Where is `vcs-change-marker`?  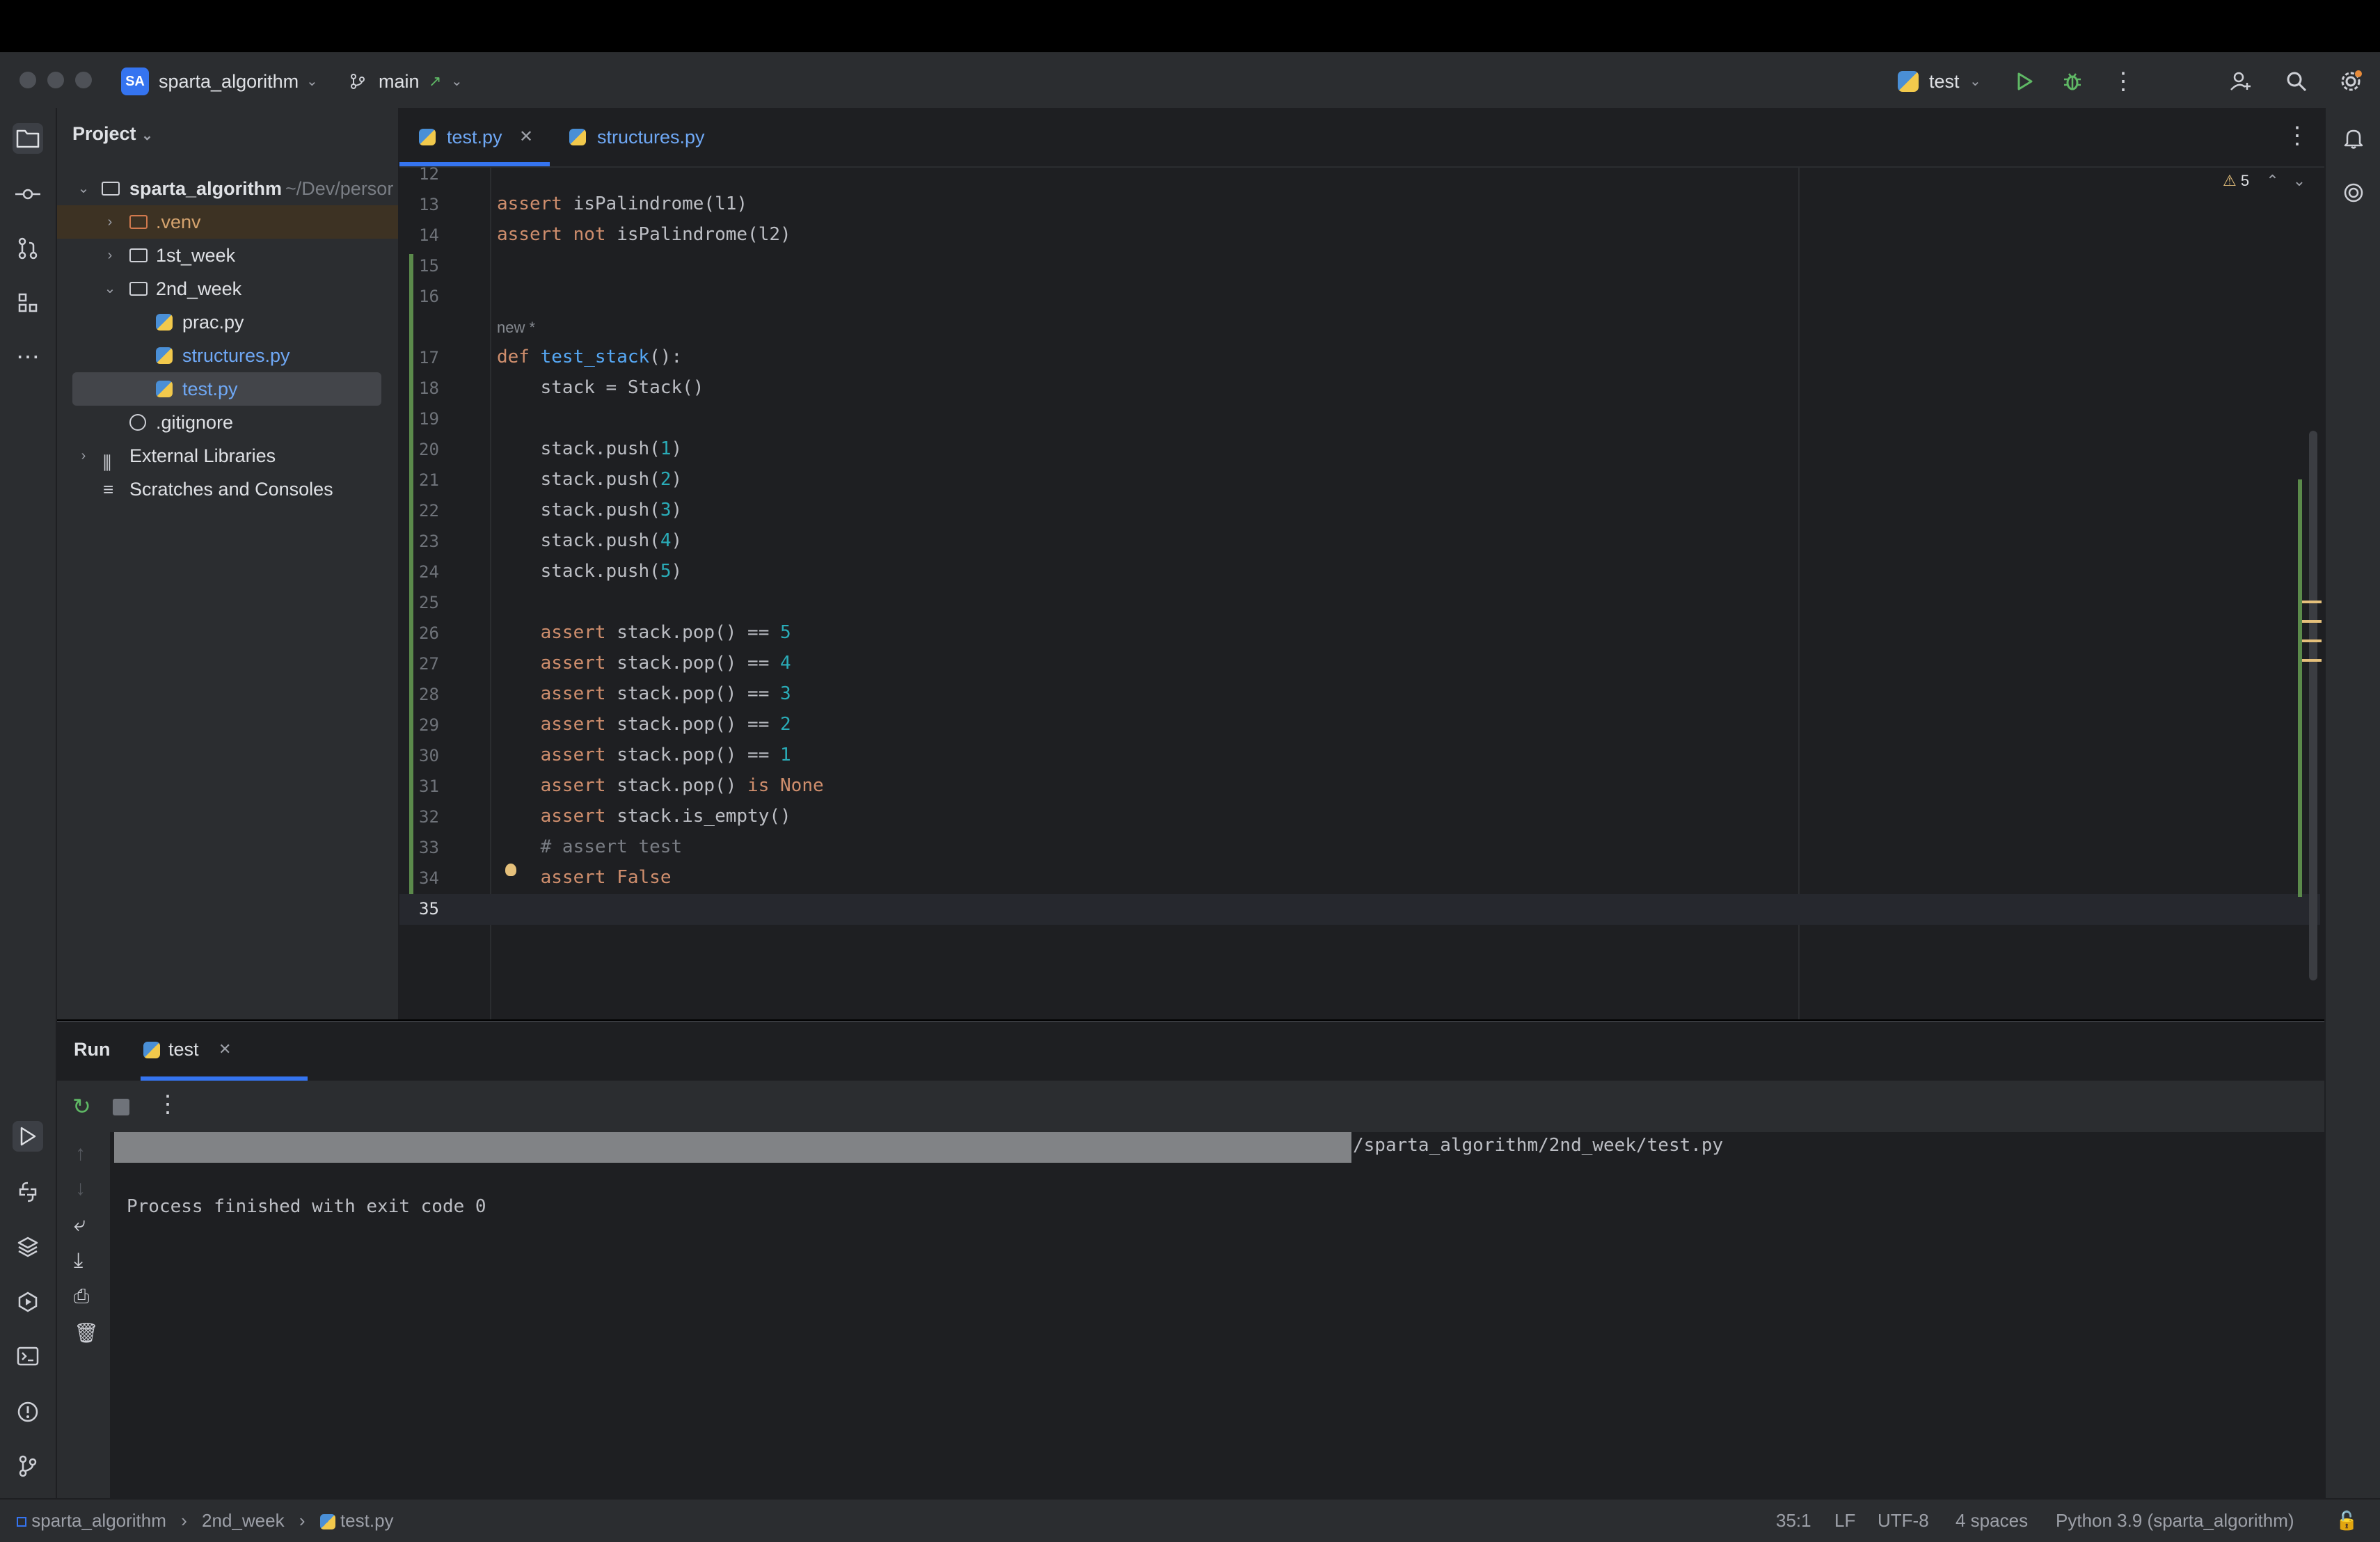 vcs-change-marker is located at coordinates (411, 588).